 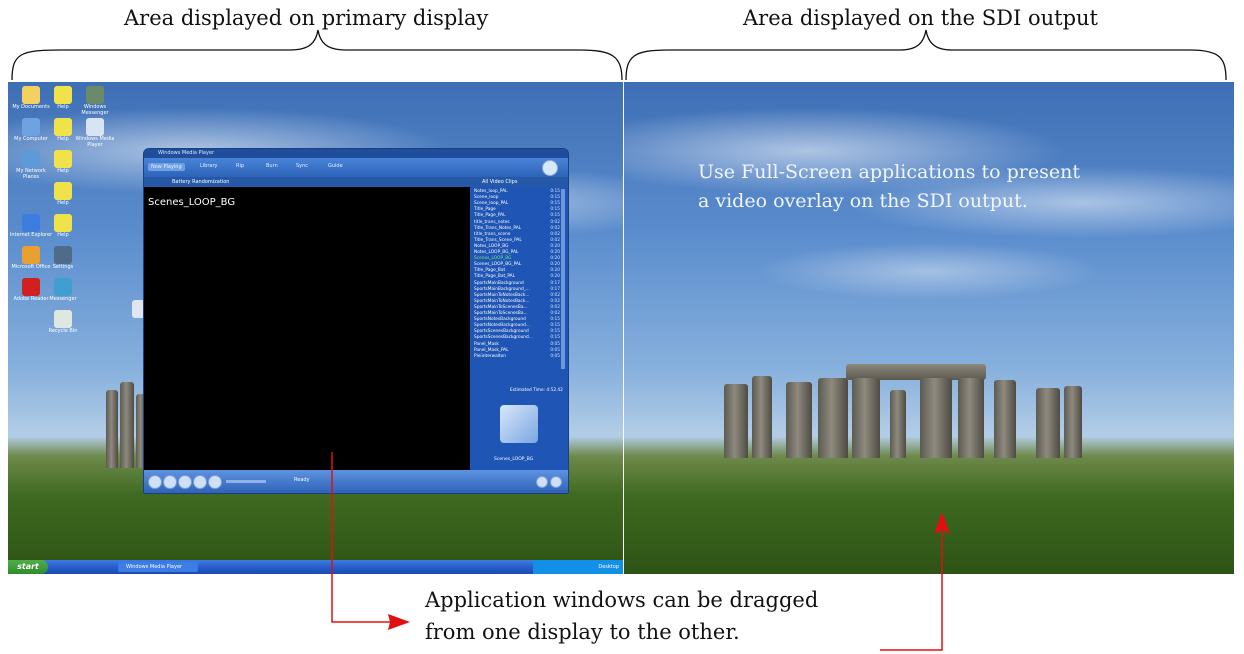 I want to click on playlist-item: Title_Page_PAL, so click(x=490, y=215).